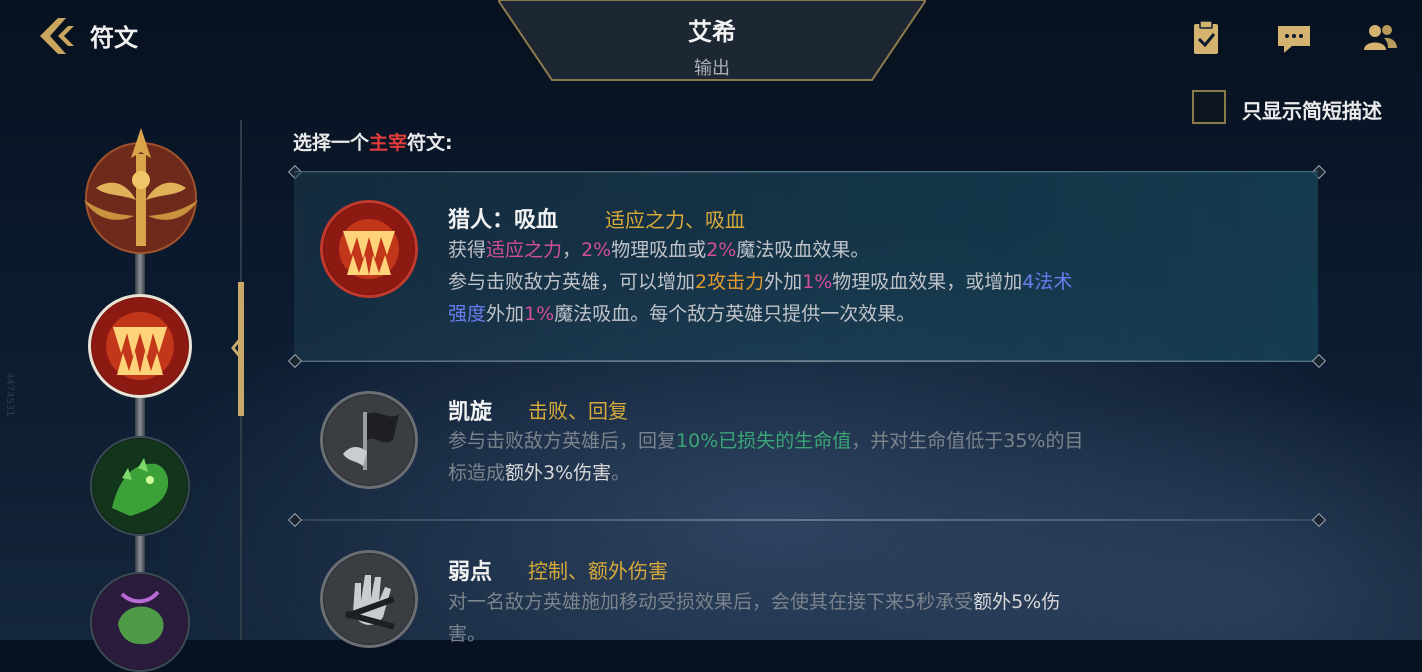  I want to click on desc-line: 对一名敌方英雄施加移动受损效果后，会使其在接下来5秒承受额外5%伤, so click(754, 602).